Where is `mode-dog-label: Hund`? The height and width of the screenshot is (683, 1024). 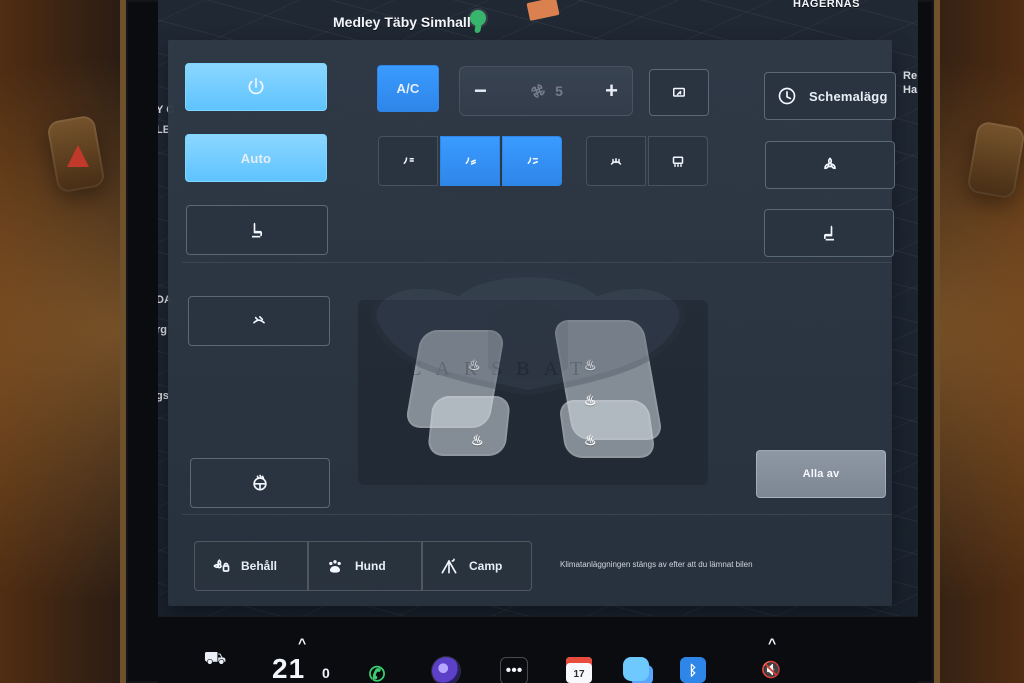 mode-dog-label: Hund is located at coordinates (370, 566).